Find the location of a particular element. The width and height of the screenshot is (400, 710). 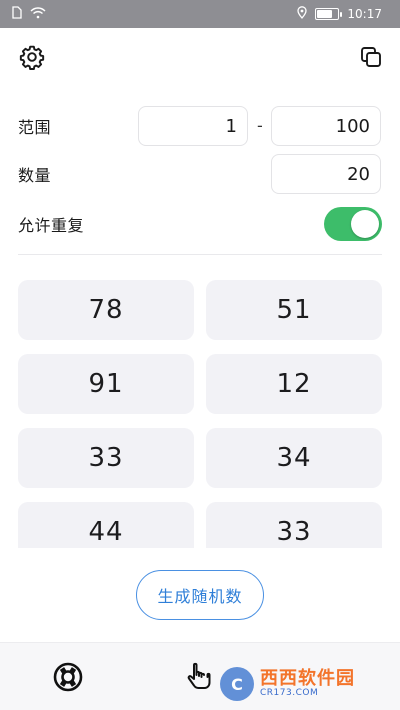

watermark-logo: C 西西软件园 CR173.COM is located at coordinates (300, 684).